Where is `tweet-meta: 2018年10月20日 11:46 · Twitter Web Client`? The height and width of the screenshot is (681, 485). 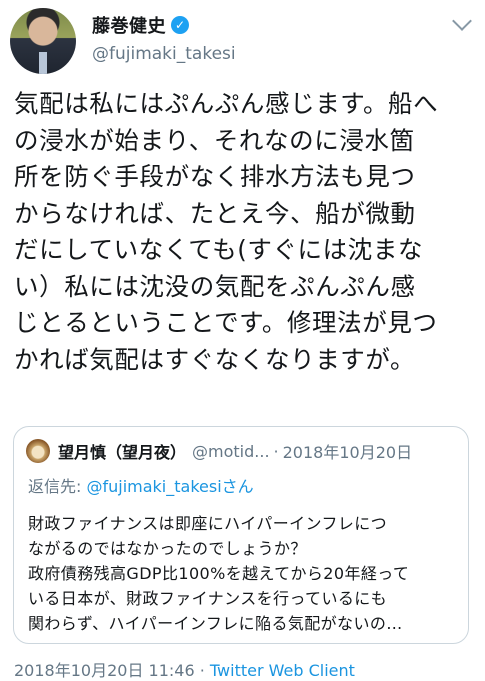 tweet-meta: 2018年10月20日 11:46 · Twitter Web Client is located at coordinates (184, 669).